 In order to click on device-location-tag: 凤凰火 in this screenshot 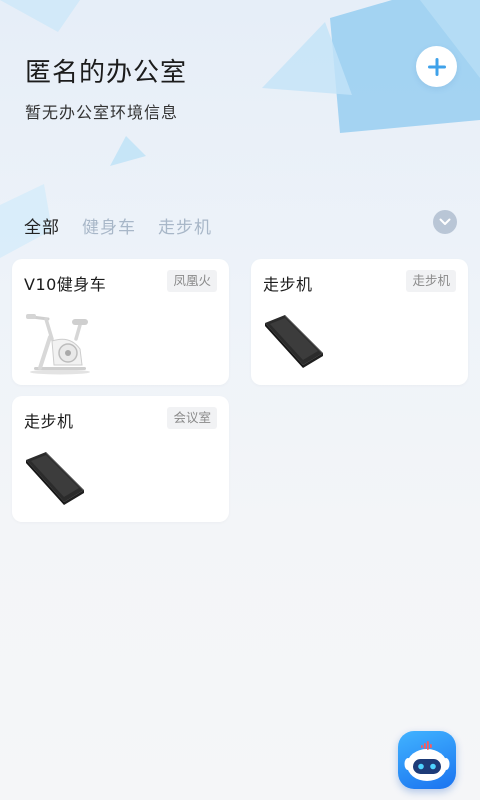, I will do `click(192, 281)`.